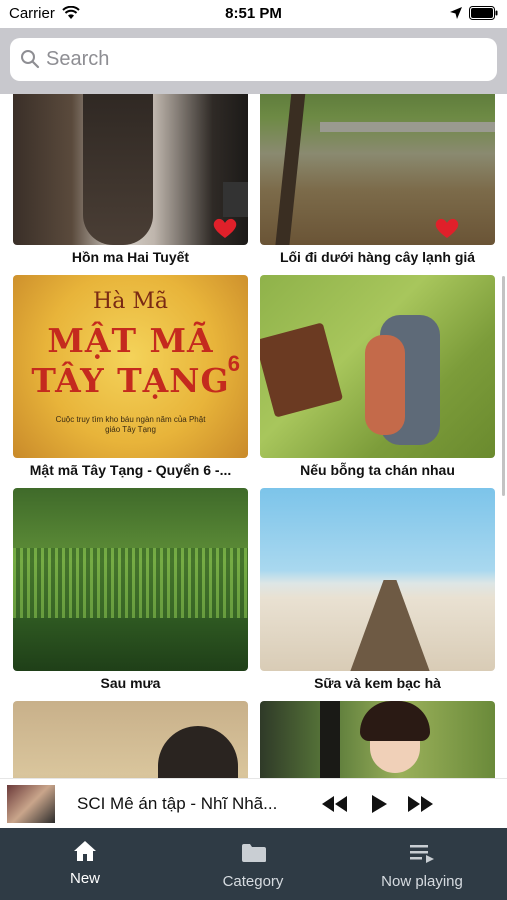  What do you see at coordinates (422, 881) in the screenshot?
I see `tab-label: Now playing` at bounding box center [422, 881].